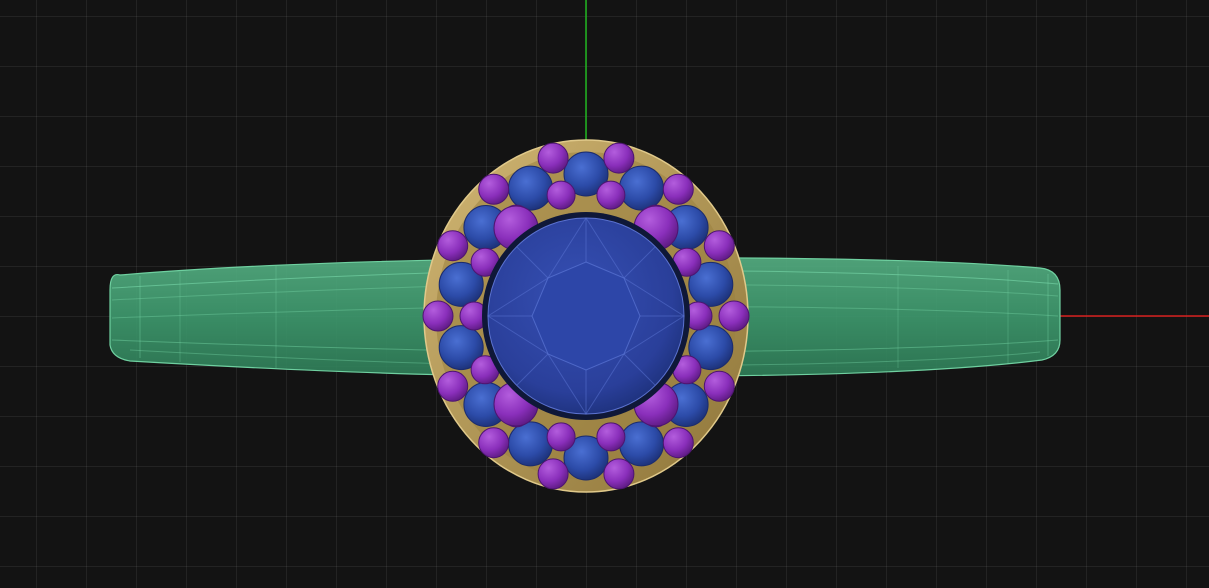 The width and height of the screenshot is (1209, 588). What do you see at coordinates (586, 316) in the screenshot?
I see `center-stone` at bounding box center [586, 316].